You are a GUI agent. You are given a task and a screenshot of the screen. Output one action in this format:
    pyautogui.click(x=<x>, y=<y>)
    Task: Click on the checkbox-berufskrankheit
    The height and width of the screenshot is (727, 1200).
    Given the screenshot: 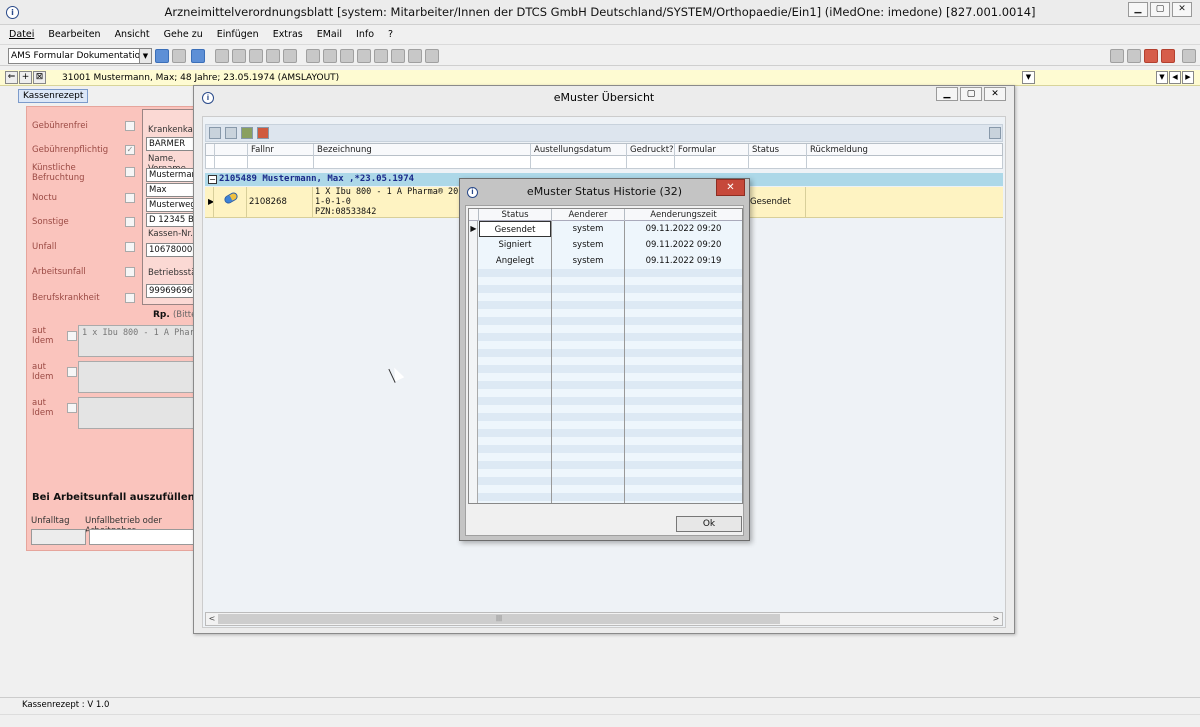 What is the action you would take?
    pyautogui.click(x=130, y=298)
    